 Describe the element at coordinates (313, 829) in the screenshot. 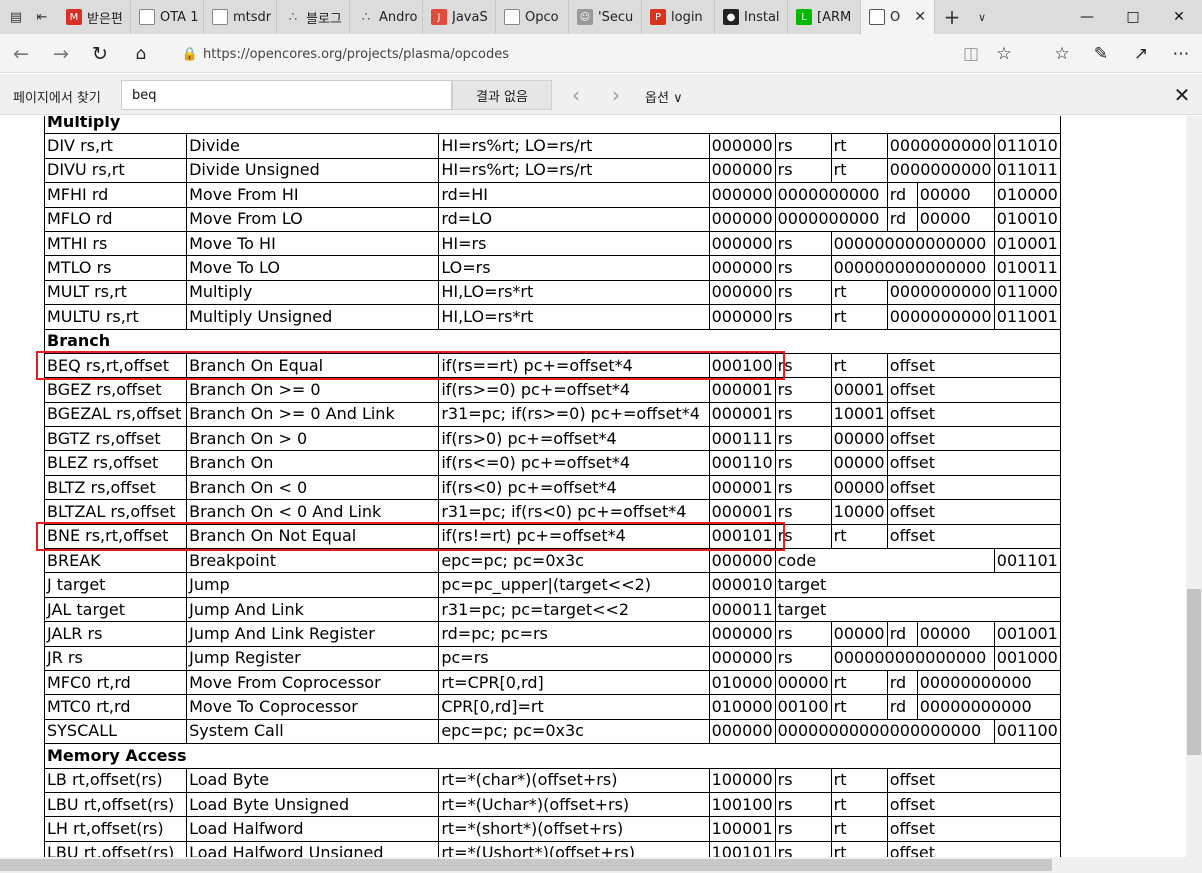

I see `table-cell: Load Halfword` at that location.